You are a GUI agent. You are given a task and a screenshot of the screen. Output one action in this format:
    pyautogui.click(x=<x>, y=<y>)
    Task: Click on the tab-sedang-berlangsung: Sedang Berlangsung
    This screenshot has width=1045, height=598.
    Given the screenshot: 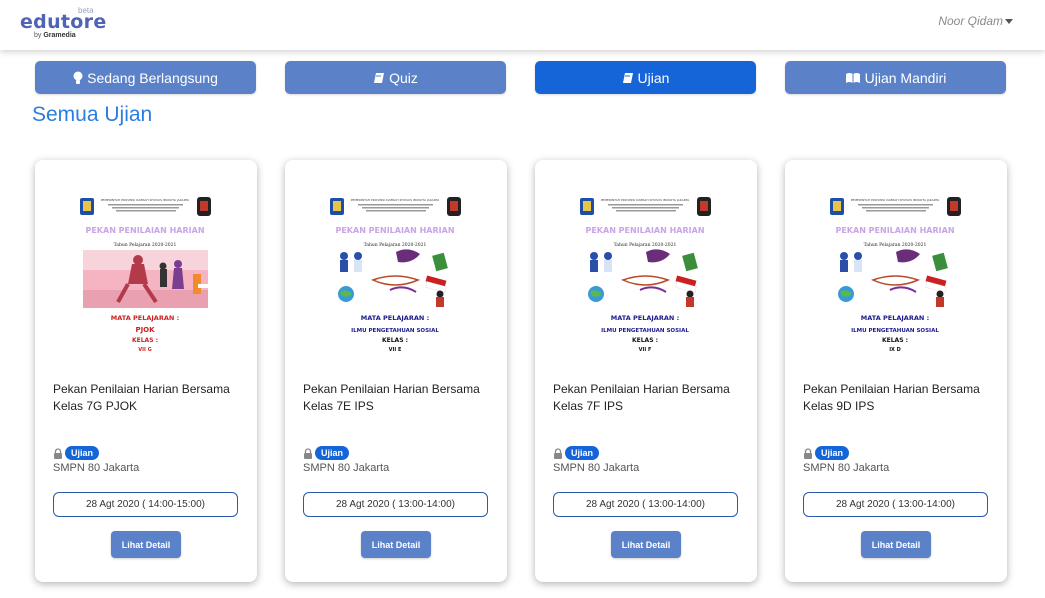 What is the action you would take?
    pyautogui.click(x=145, y=77)
    